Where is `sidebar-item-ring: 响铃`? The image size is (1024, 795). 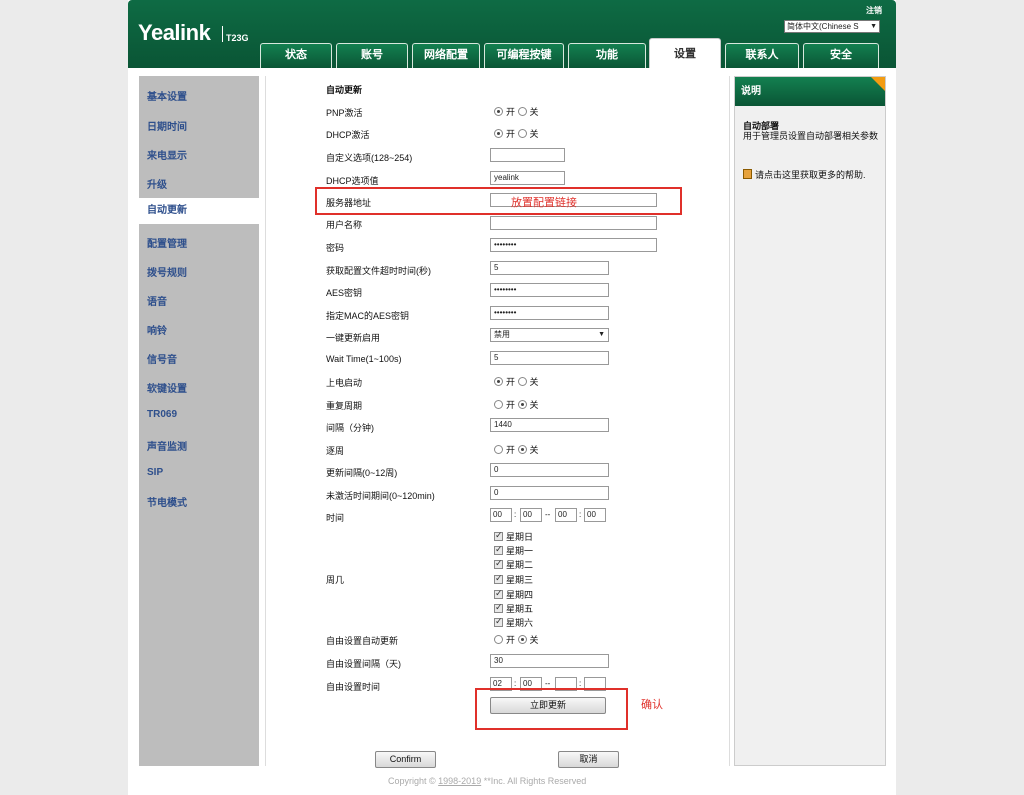 sidebar-item-ring: 响铃 is located at coordinates (157, 329).